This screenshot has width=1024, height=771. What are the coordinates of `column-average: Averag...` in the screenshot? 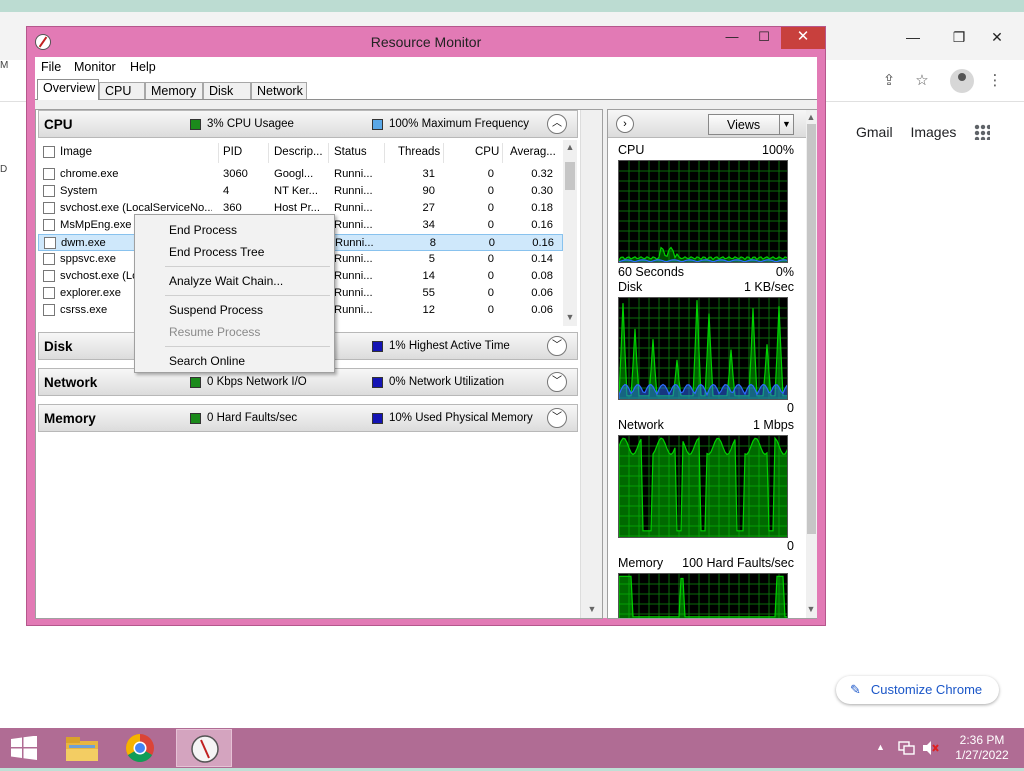 It's located at (533, 152).